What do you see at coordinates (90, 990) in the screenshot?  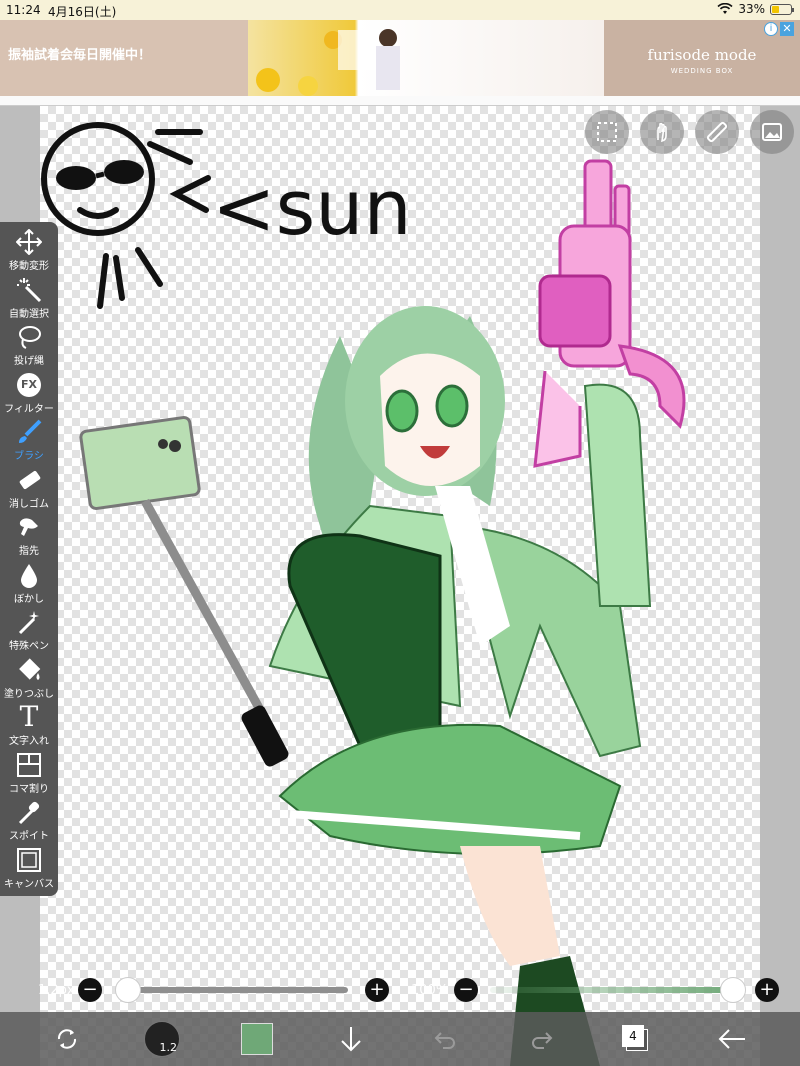 I see `brush-size-minus-button: −` at bounding box center [90, 990].